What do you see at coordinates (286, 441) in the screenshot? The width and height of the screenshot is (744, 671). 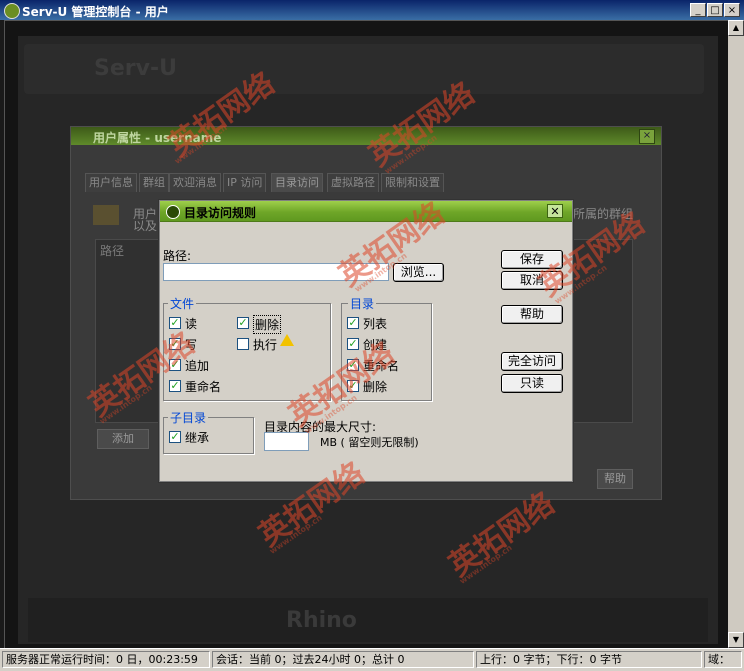 I see `max-size-input` at bounding box center [286, 441].